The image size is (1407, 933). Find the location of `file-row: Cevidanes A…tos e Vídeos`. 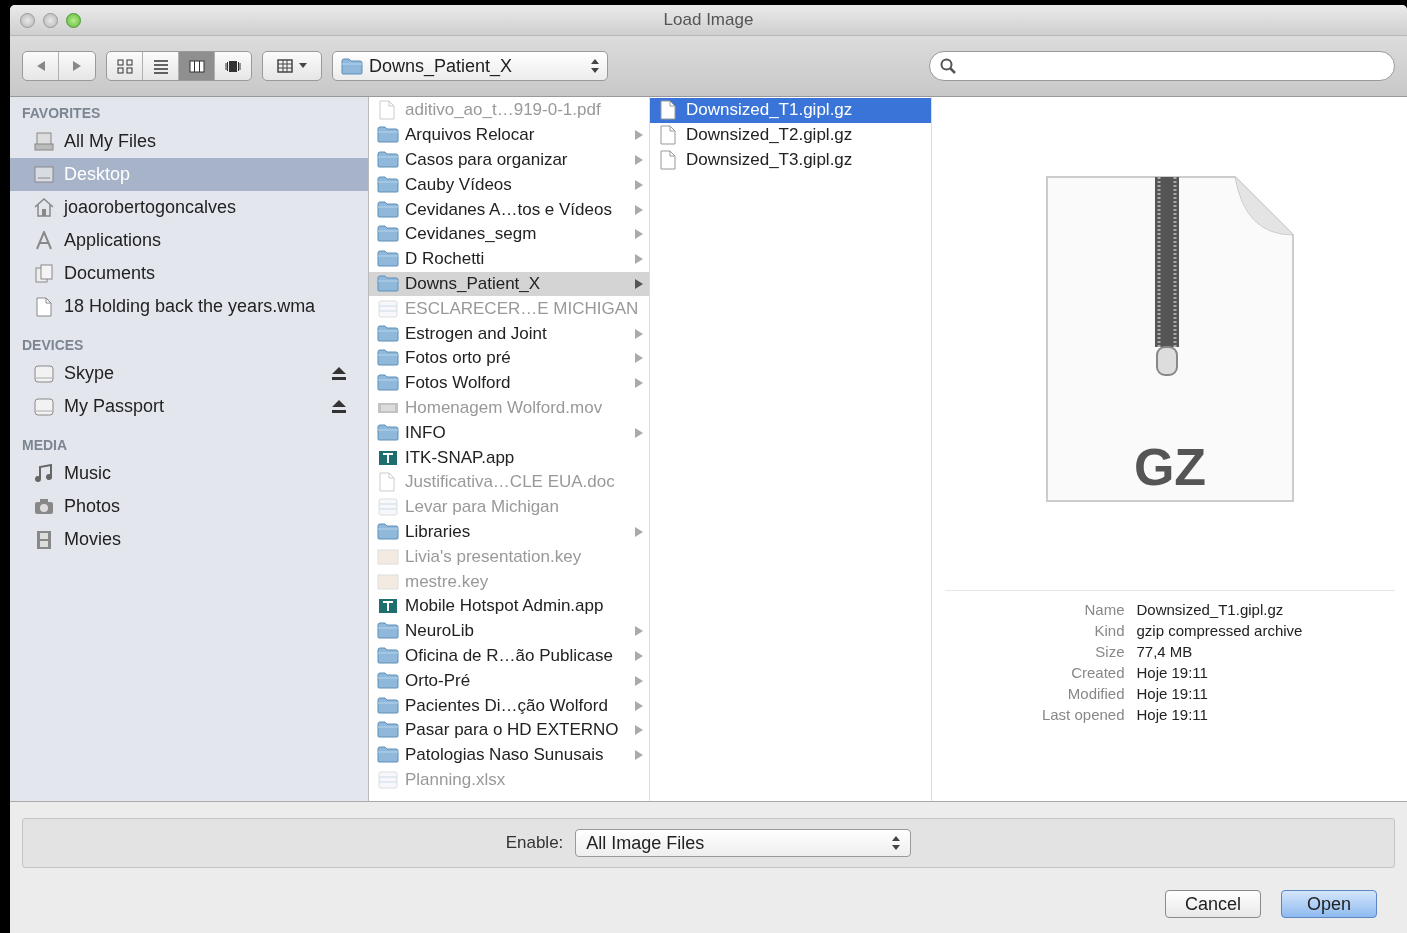

file-row: Cevidanes A…tos e Vídeos is located at coordinates (509, 209).